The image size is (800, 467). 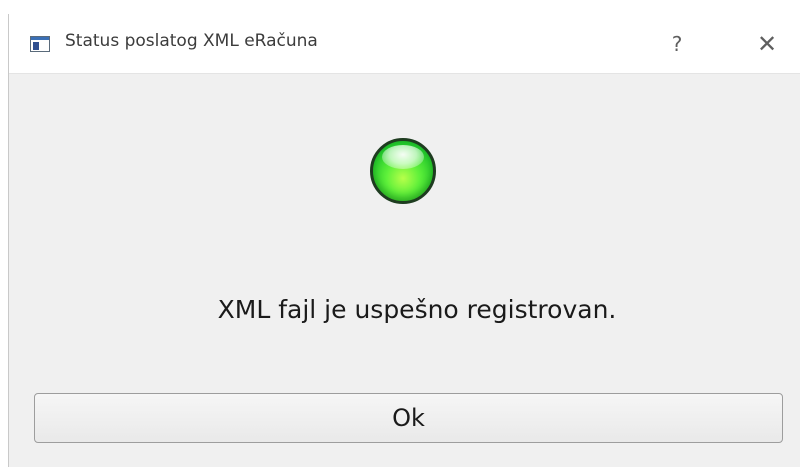 I want to click on green-status-led-icon, so click(x=403, y=171).